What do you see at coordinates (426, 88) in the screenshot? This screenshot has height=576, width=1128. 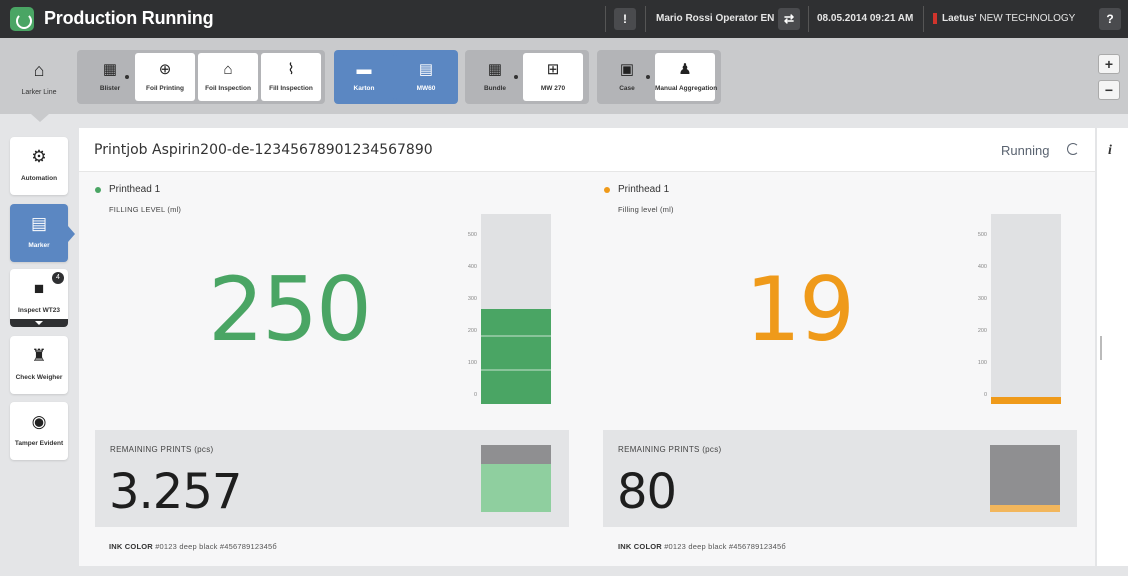 I see `tool-label: MW60` at bounding box center [426, 88].